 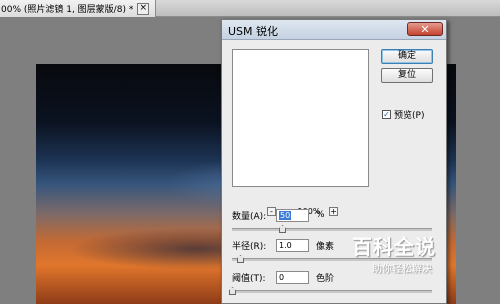 I want to click on threshold-slider-track, so click(x=332, y=291).